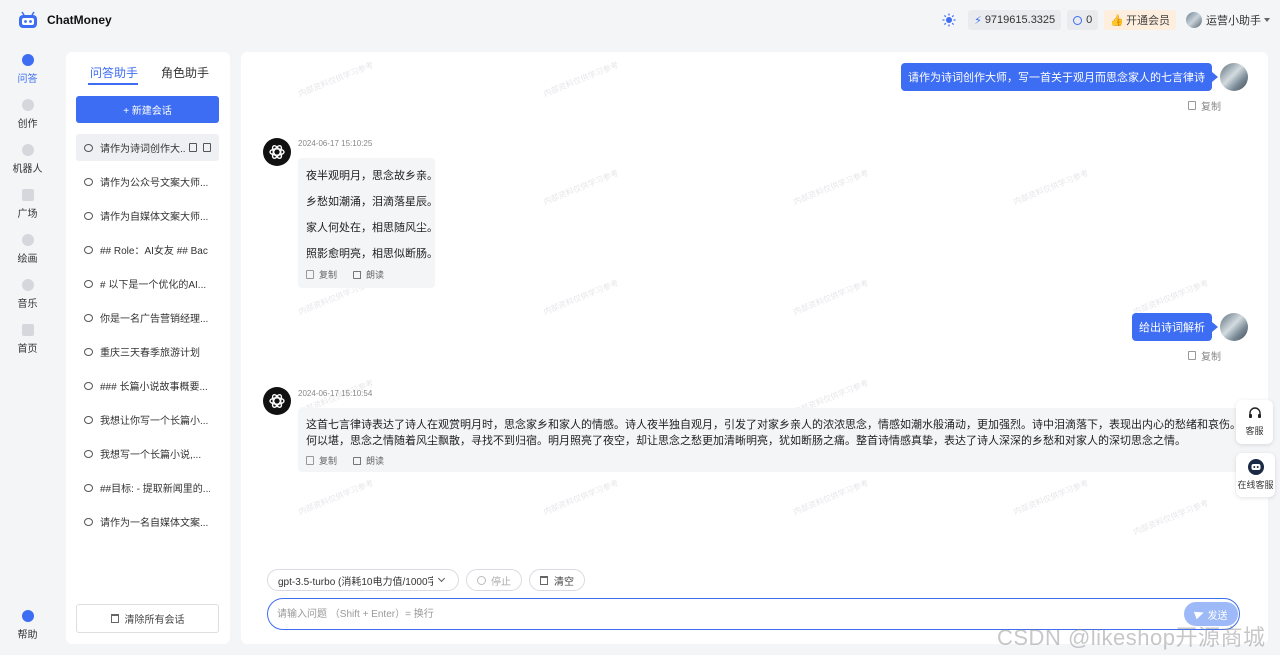  Describe the element at coordinates (1131, 637) in the screenshot. I see `csdn-watermark: CSDN @likeshop开源商城` at that location.